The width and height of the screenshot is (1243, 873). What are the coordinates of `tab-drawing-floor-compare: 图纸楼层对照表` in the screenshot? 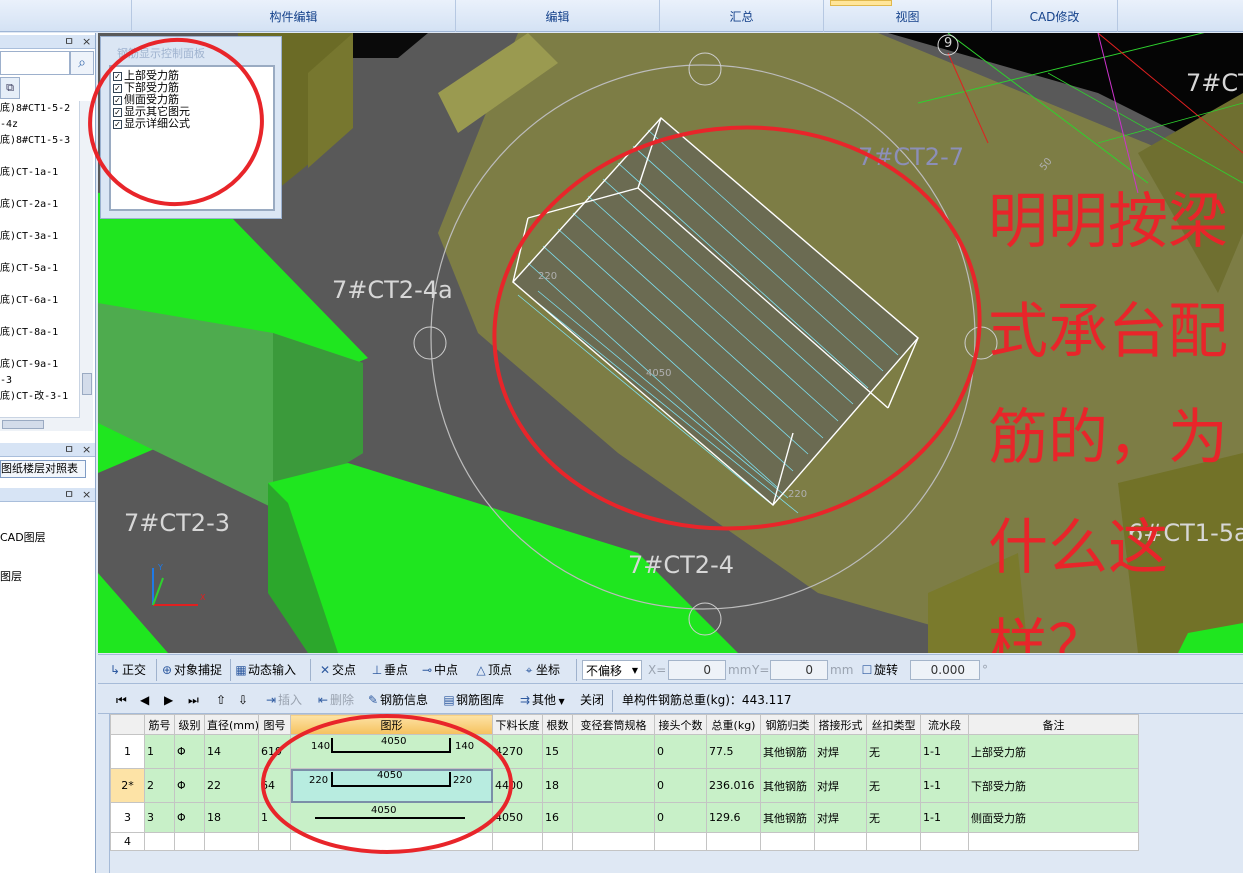 It's located at (43, 469).